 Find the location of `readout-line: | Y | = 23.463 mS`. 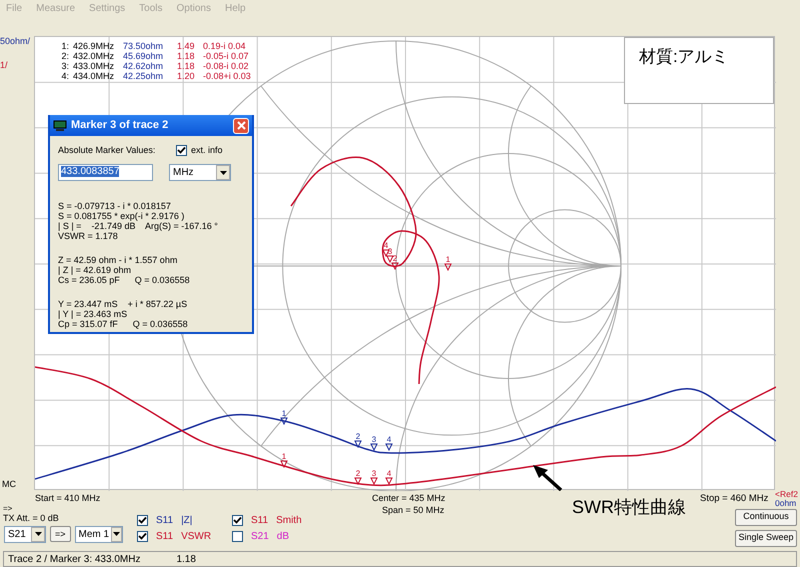

readout-line: | Y | = 23.463 mS is located at coordinates (93, 314).